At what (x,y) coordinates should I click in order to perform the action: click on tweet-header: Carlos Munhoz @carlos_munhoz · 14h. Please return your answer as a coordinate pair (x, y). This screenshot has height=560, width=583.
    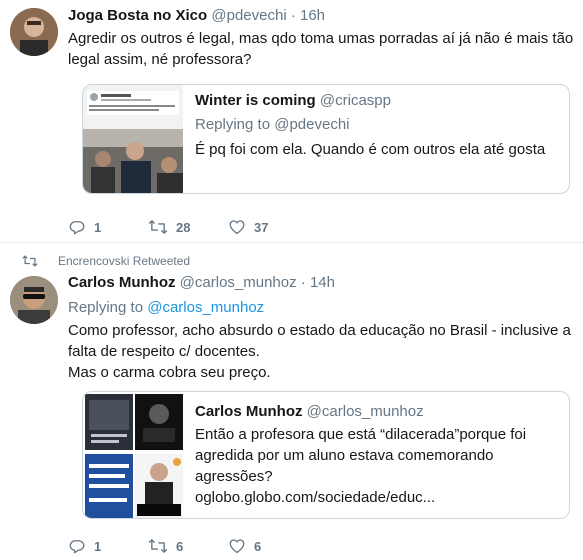
    Looking at the image, I should click on (201, 283).